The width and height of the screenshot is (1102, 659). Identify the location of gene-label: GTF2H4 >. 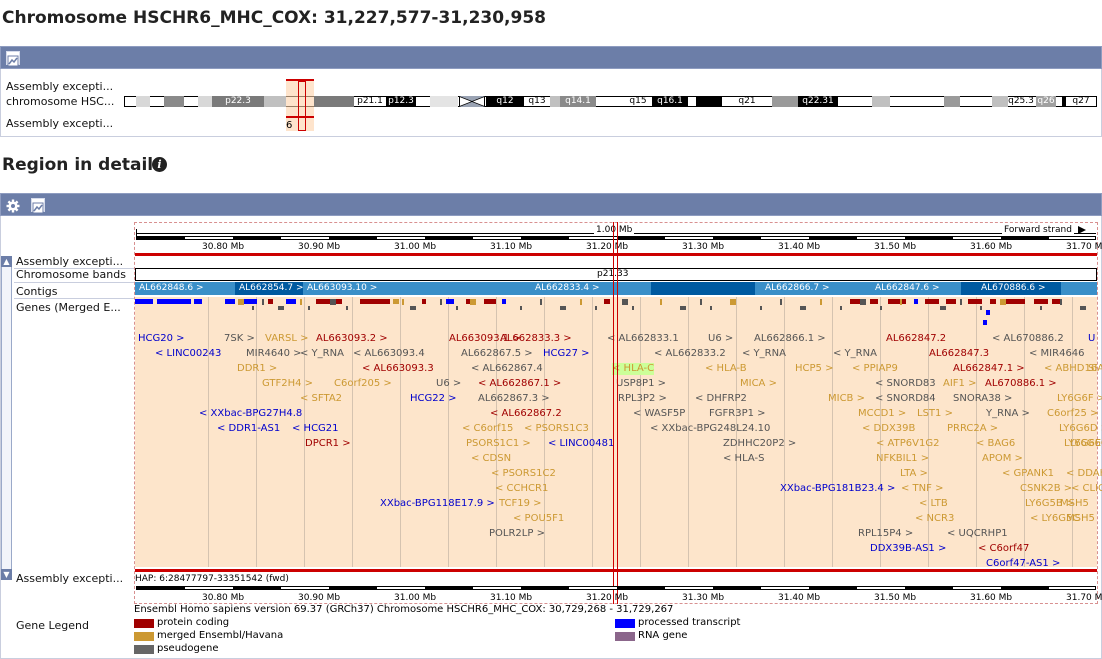
(287, 384).